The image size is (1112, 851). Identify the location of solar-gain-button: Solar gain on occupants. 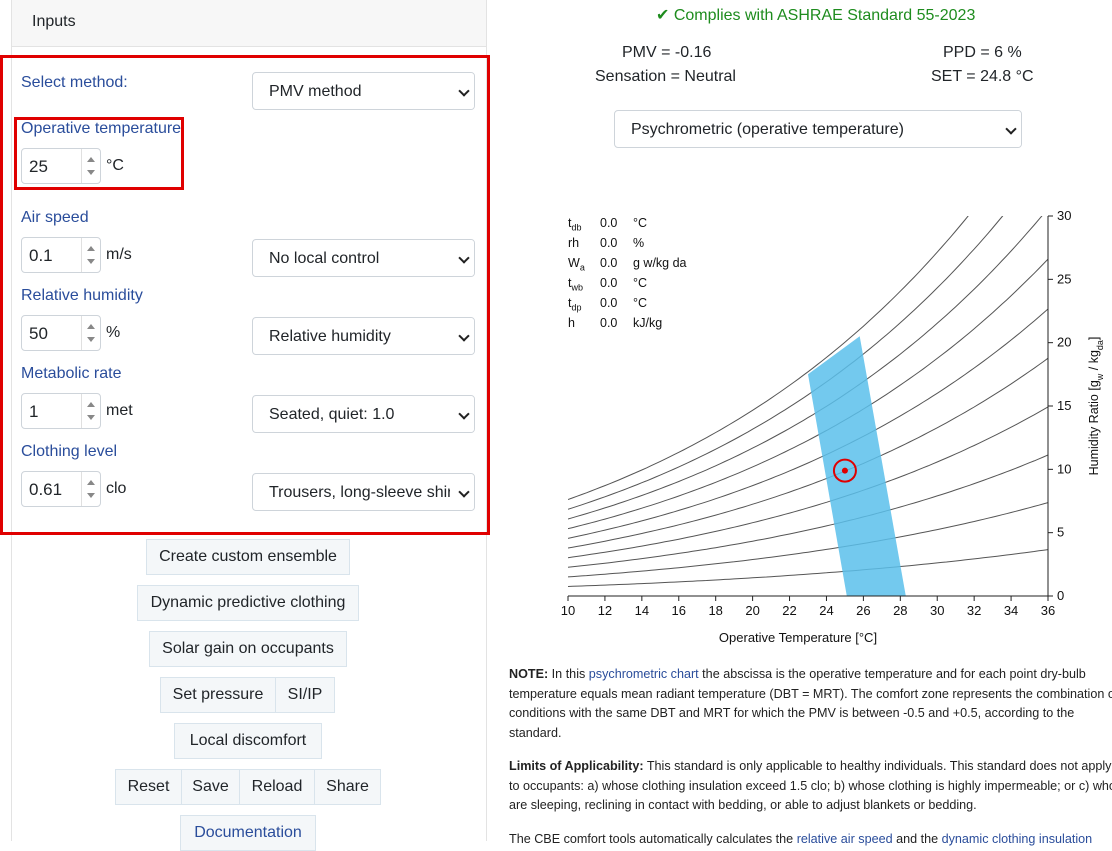
(248, 649).